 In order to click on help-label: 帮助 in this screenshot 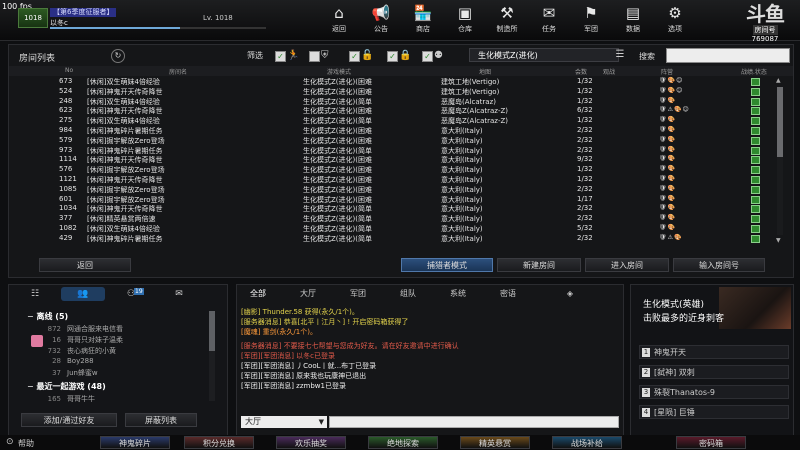, I will do `click(26, 443)`.